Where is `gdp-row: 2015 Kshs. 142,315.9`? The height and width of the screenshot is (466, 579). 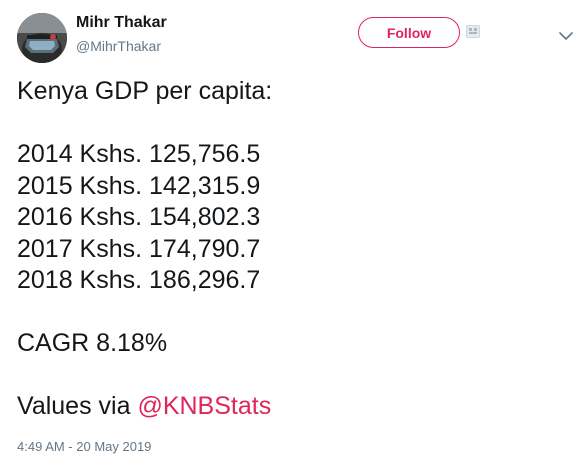 gdp-row: 2015 Kshs. 142,315.9 is located at coordinates (139, 185).